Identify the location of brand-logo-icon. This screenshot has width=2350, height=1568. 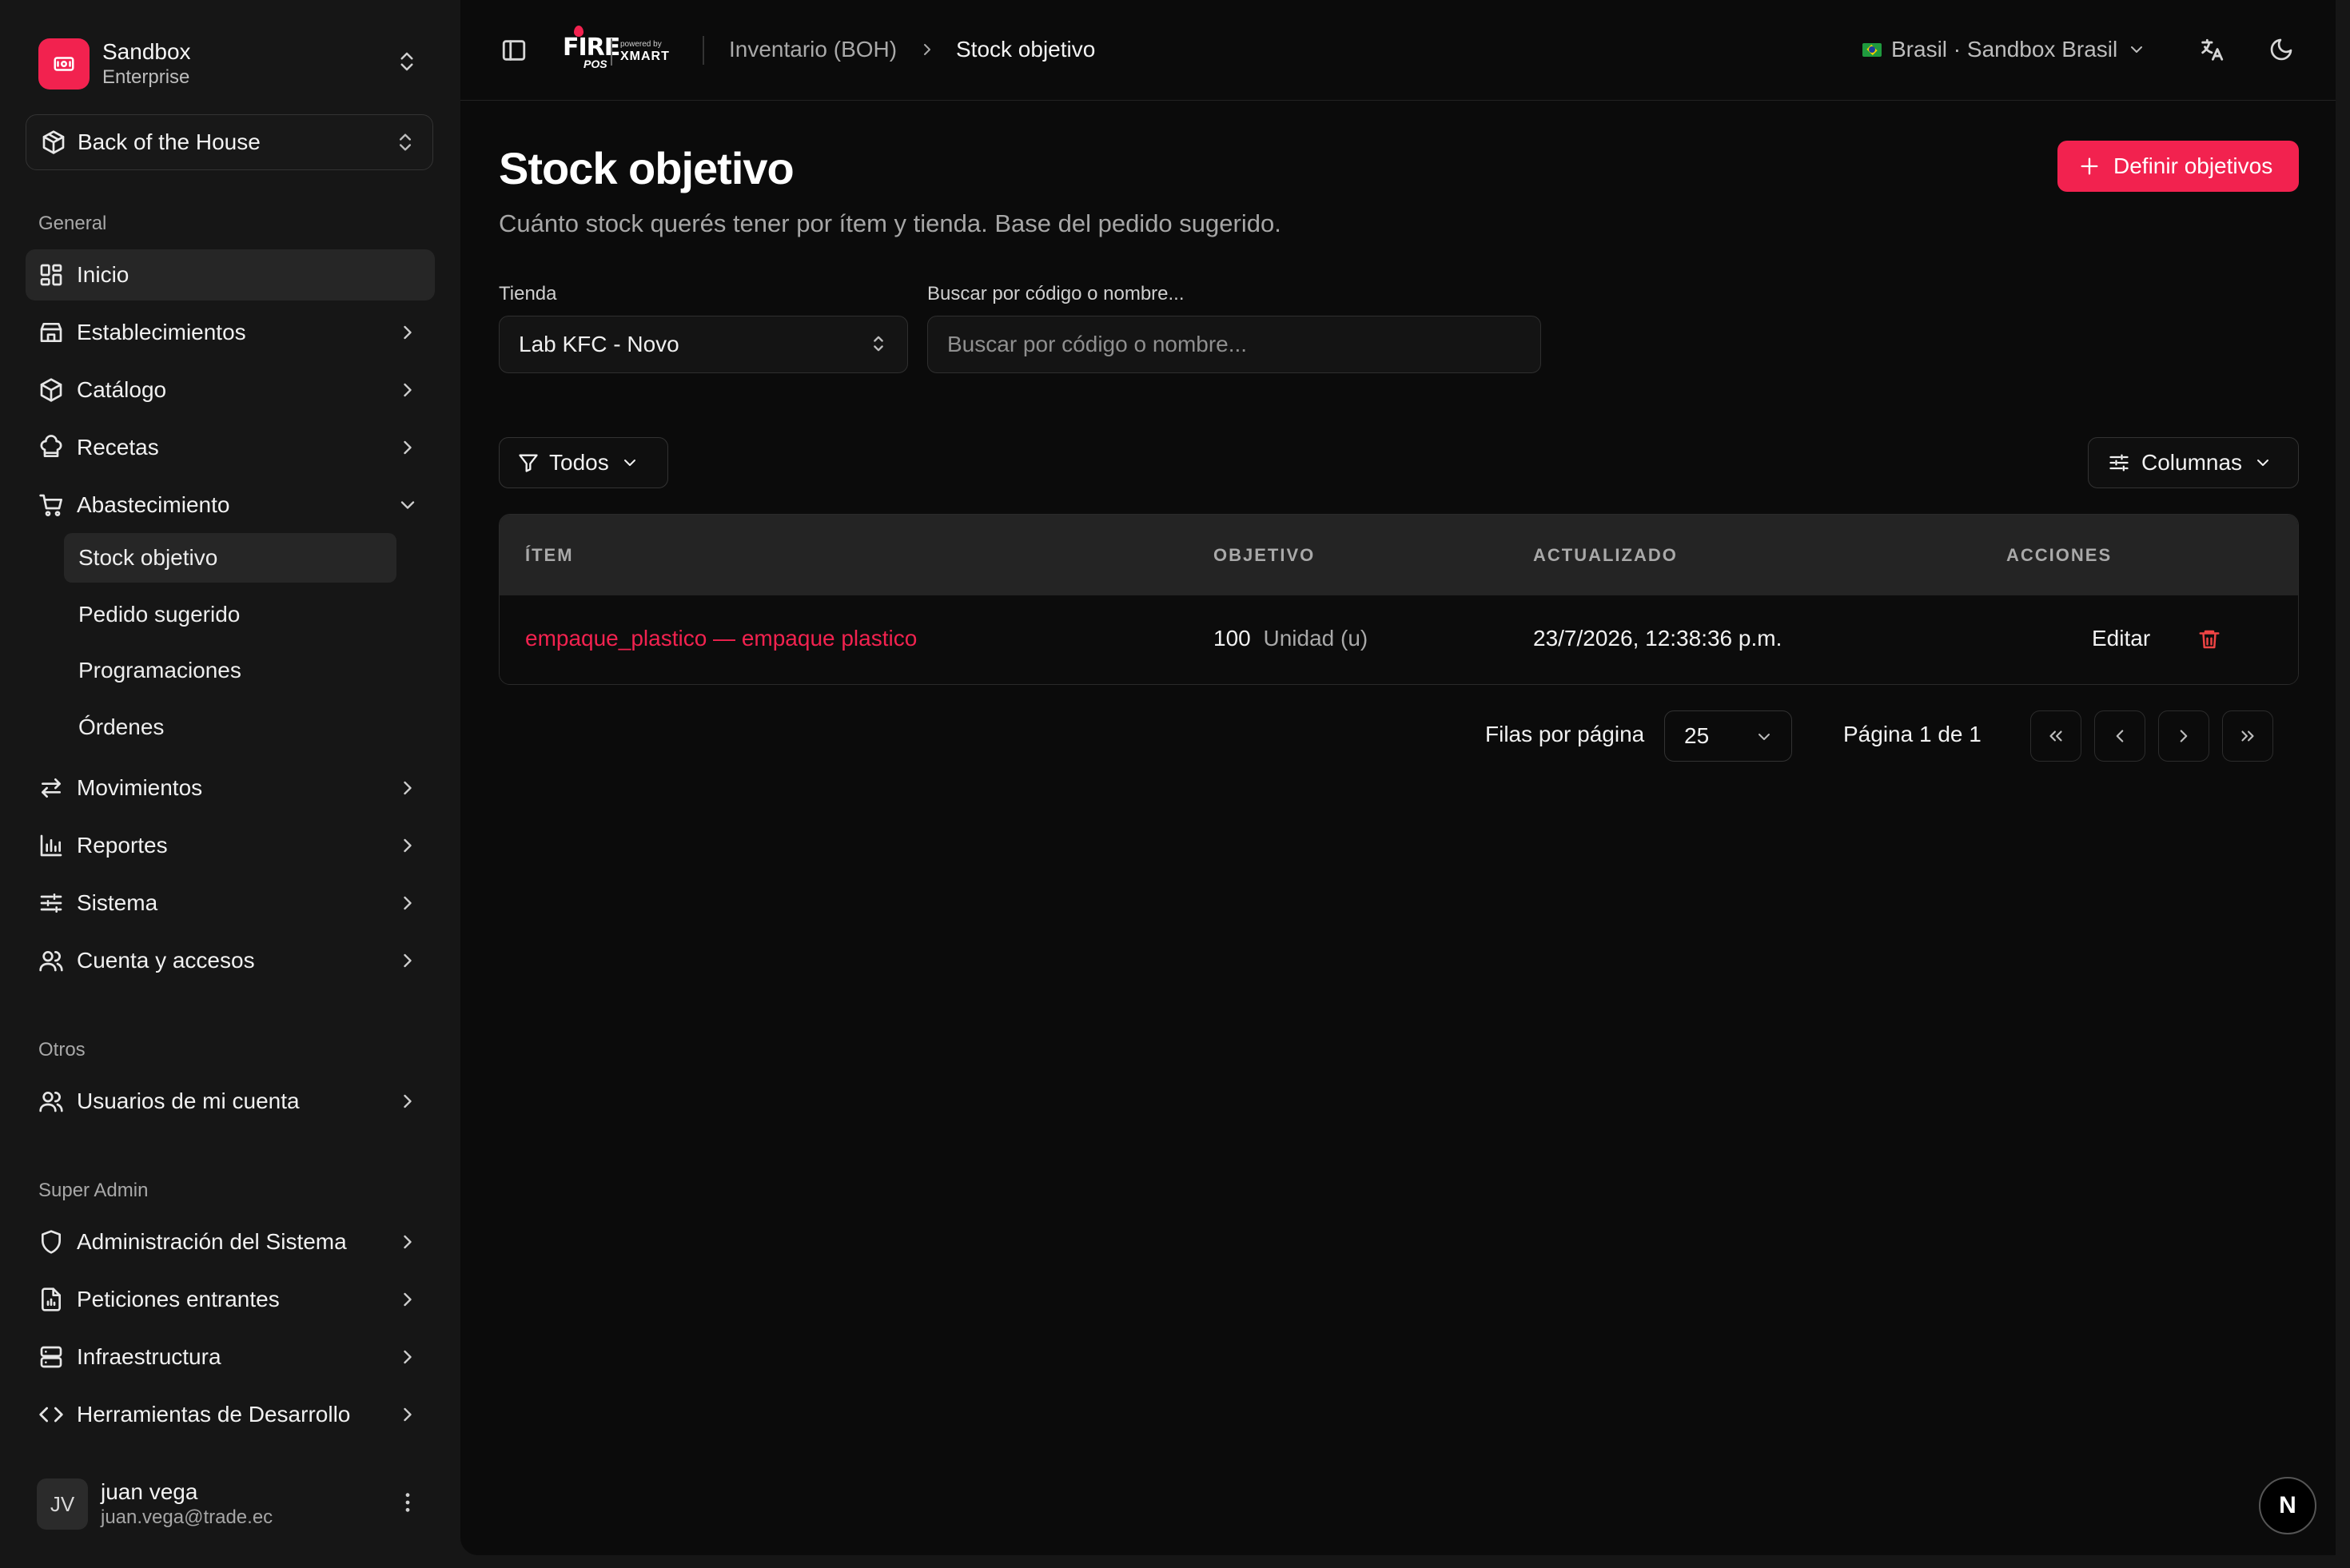
(64, 64).